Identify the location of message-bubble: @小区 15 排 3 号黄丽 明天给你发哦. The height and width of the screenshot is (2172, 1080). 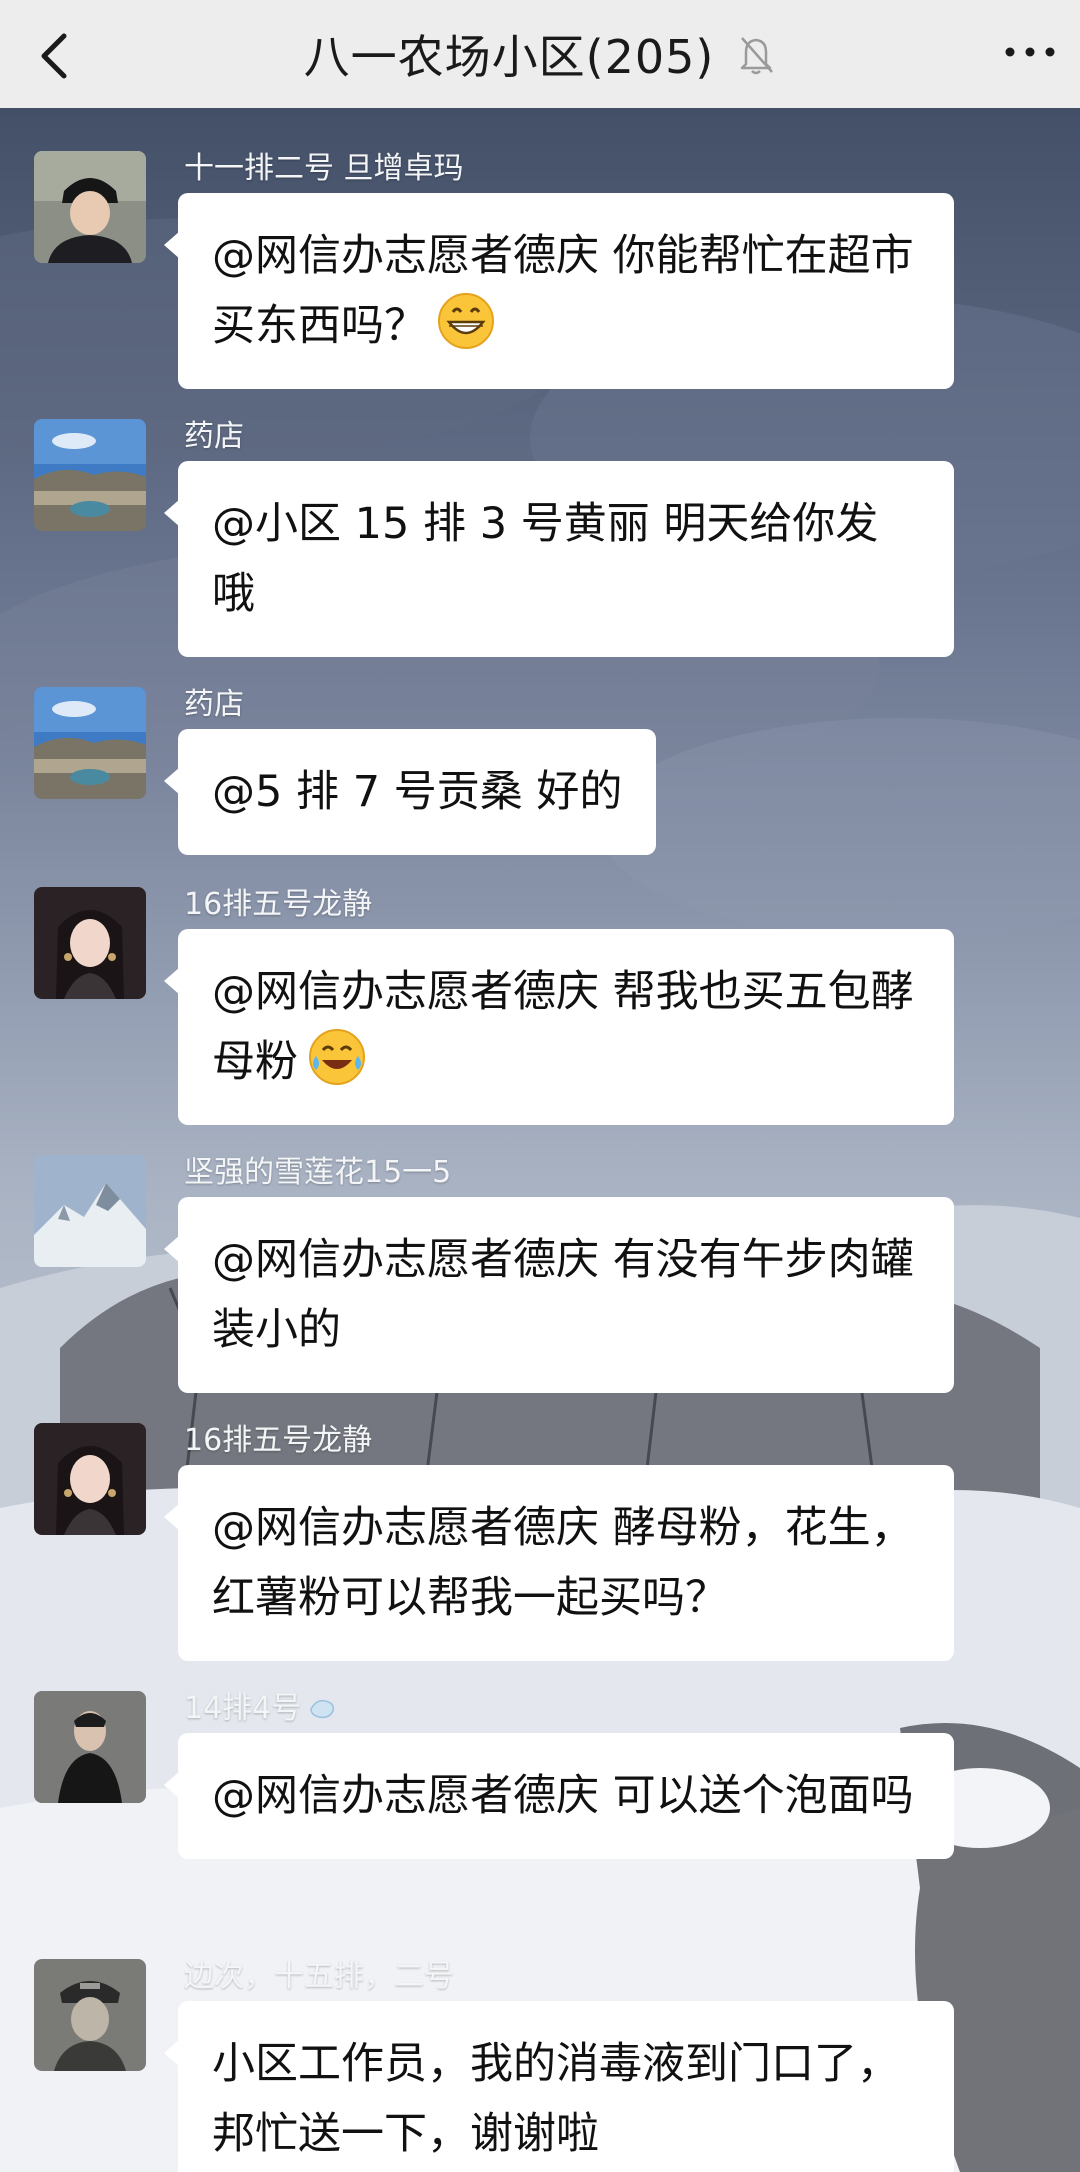
(559, 559).